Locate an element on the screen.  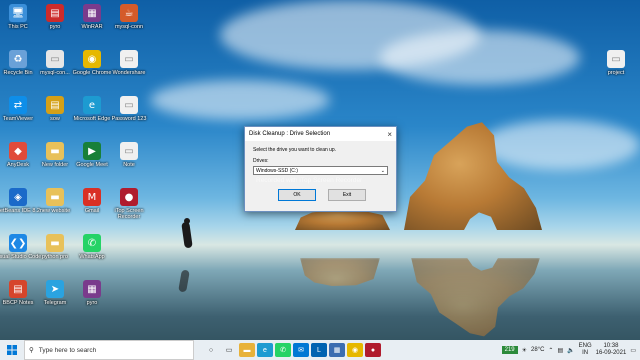
weather-icon: ☀ is located at coordinates (524, 350).